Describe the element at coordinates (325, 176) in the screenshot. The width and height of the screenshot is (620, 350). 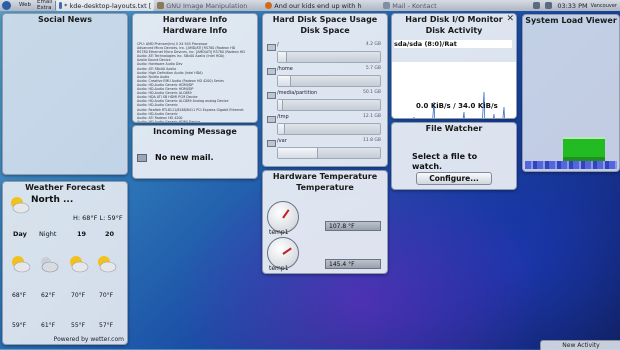
I see `widget-title: Hardware Temperature` at that location.